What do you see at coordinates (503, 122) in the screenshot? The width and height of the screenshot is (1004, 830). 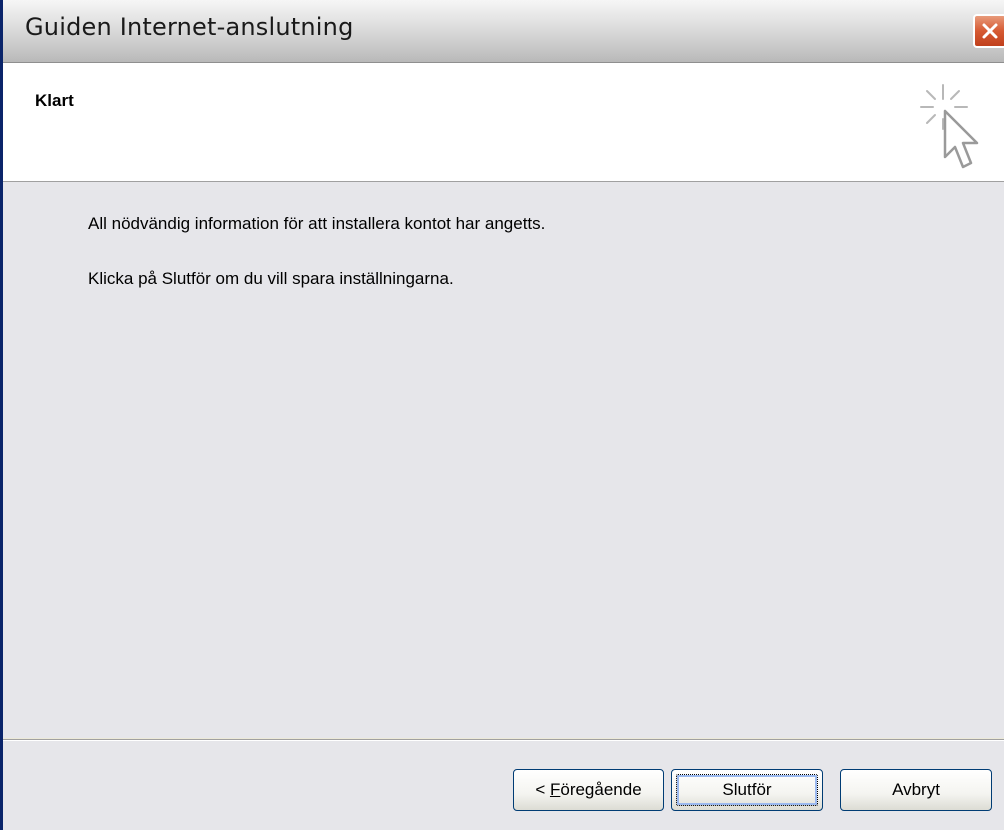 I see `wizard-header: Klart` at bounding box center [503, 122].